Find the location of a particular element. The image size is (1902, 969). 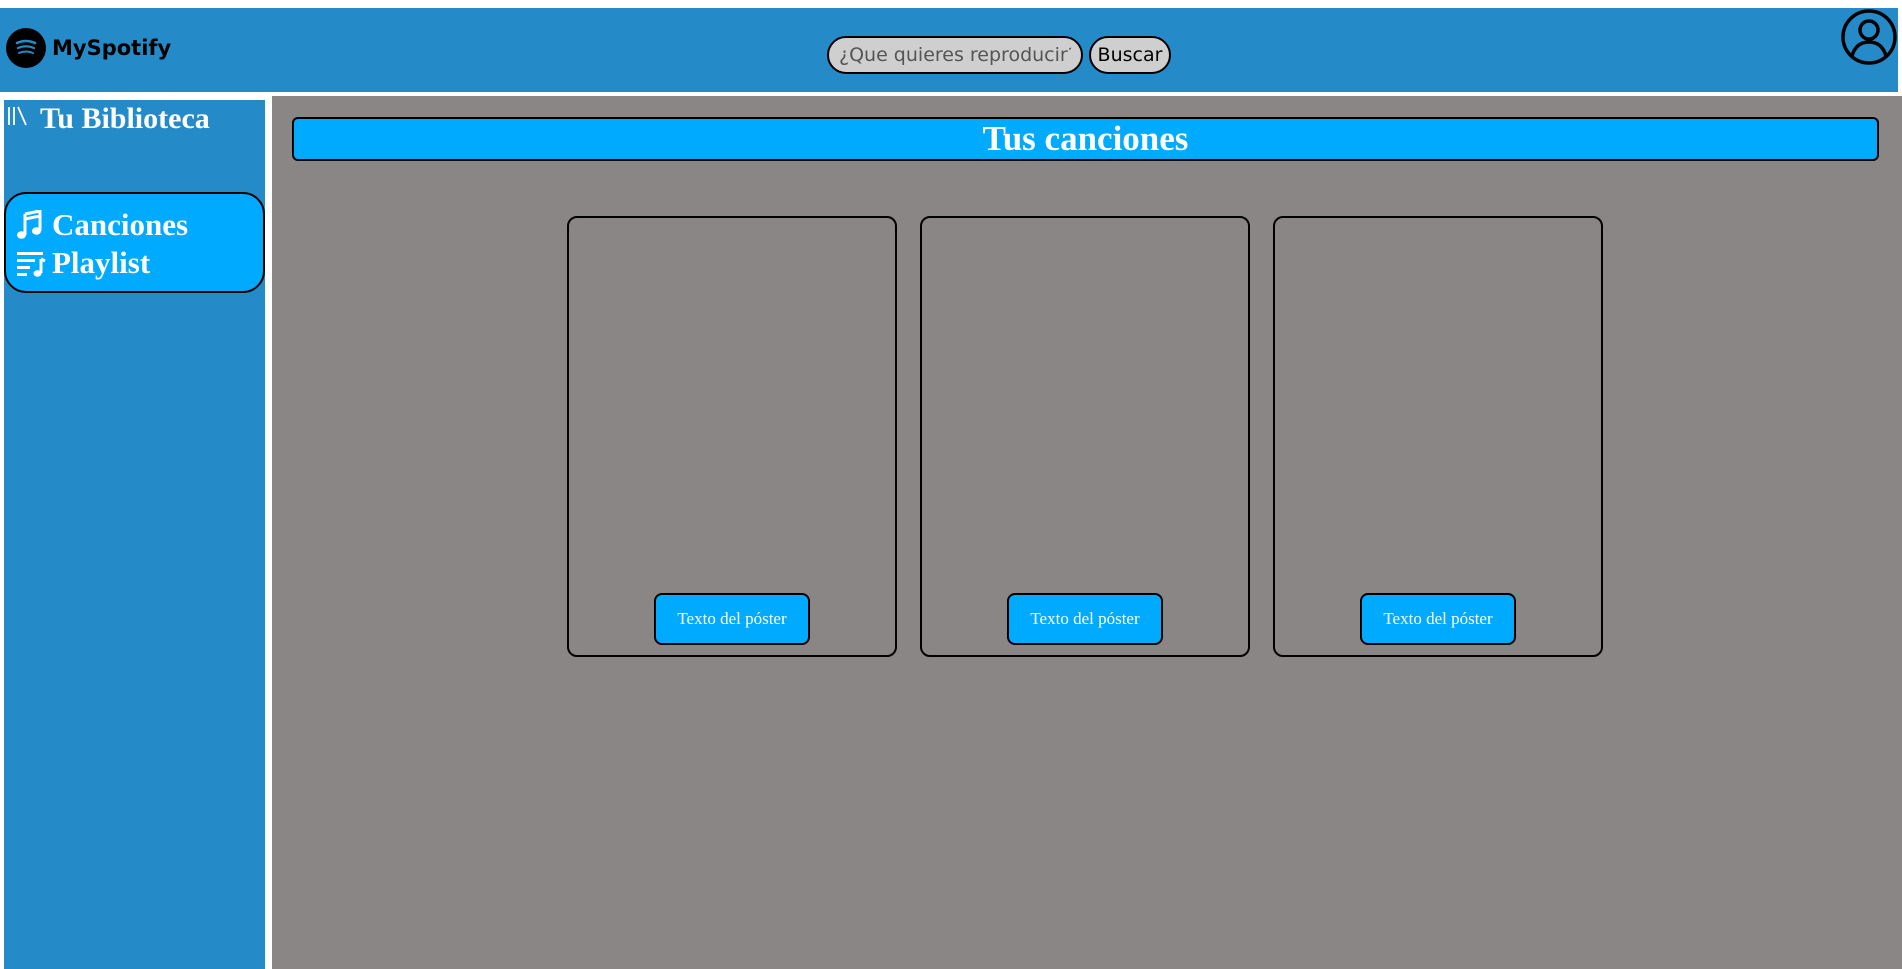

top-bar: MySpotify Buscar is located at coordinates (949, 50).